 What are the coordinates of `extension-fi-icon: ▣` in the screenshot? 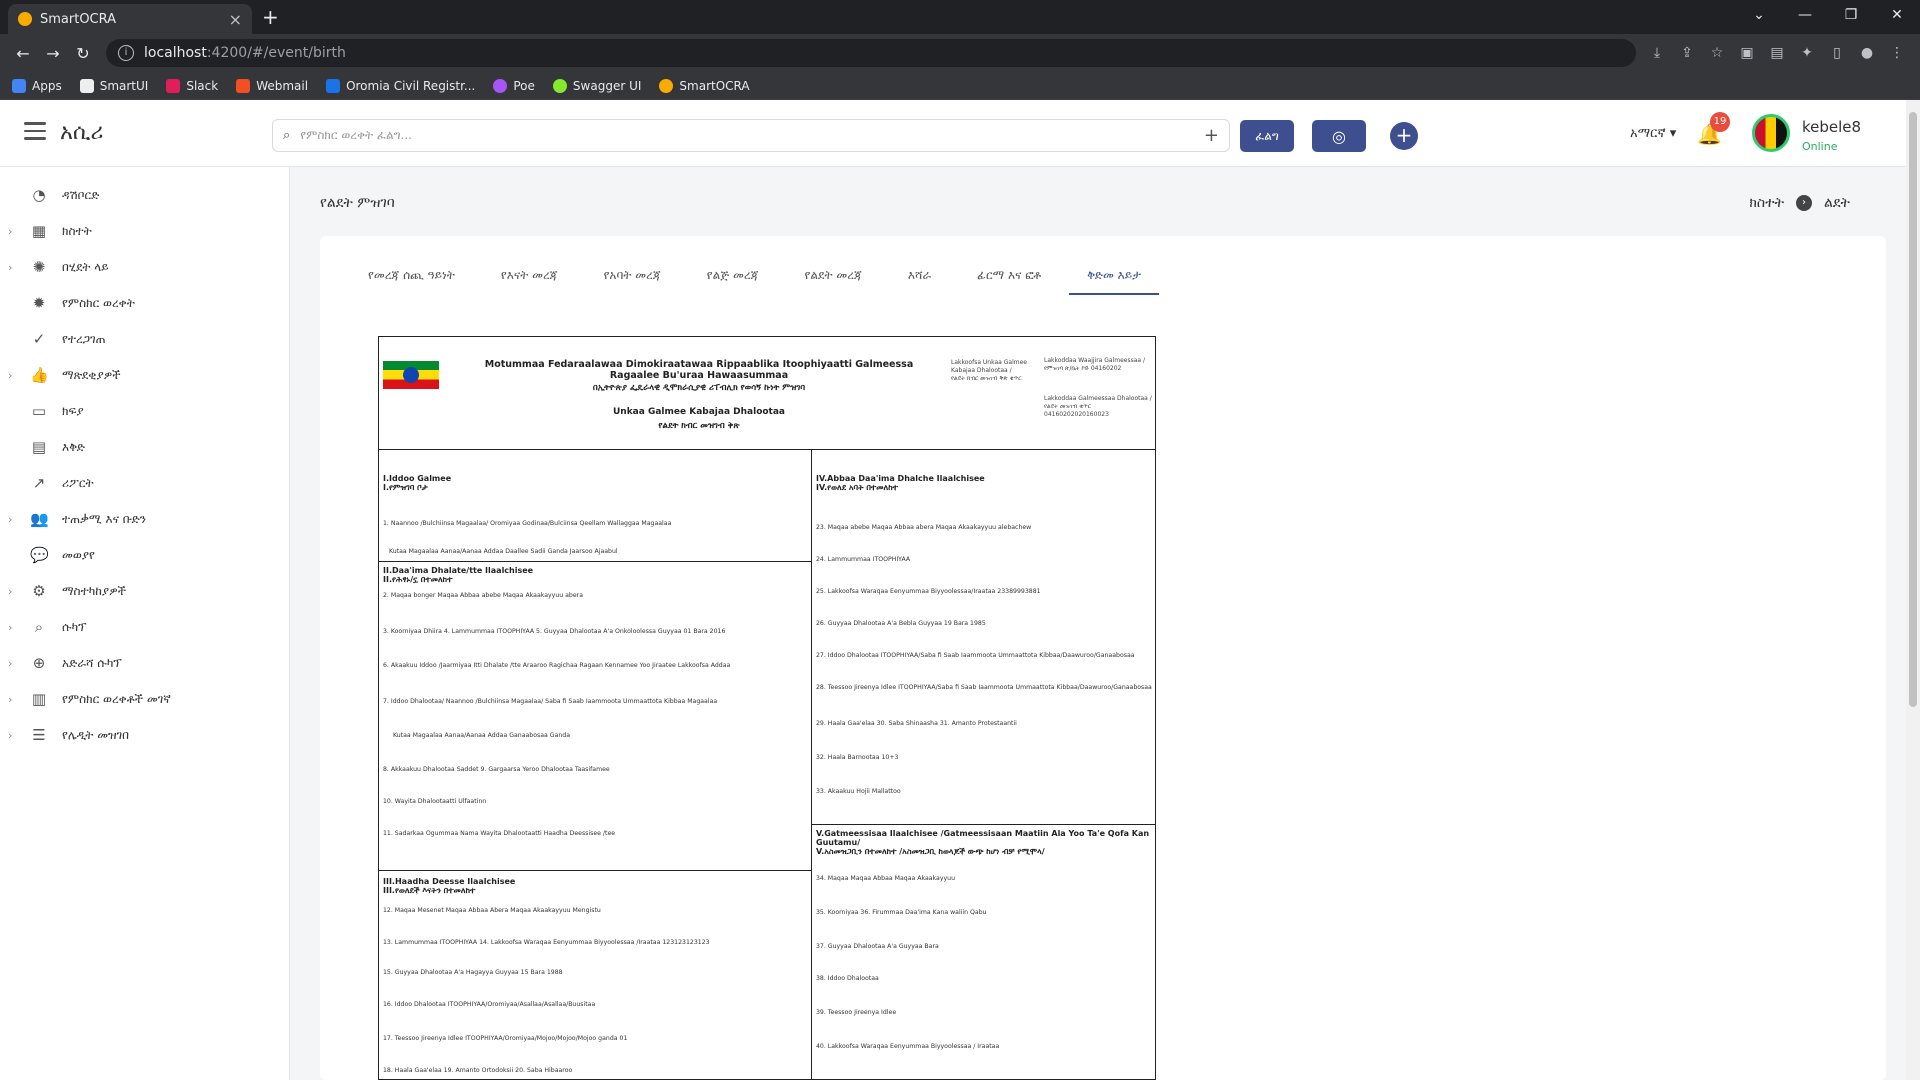 It's located at (1747, 53).